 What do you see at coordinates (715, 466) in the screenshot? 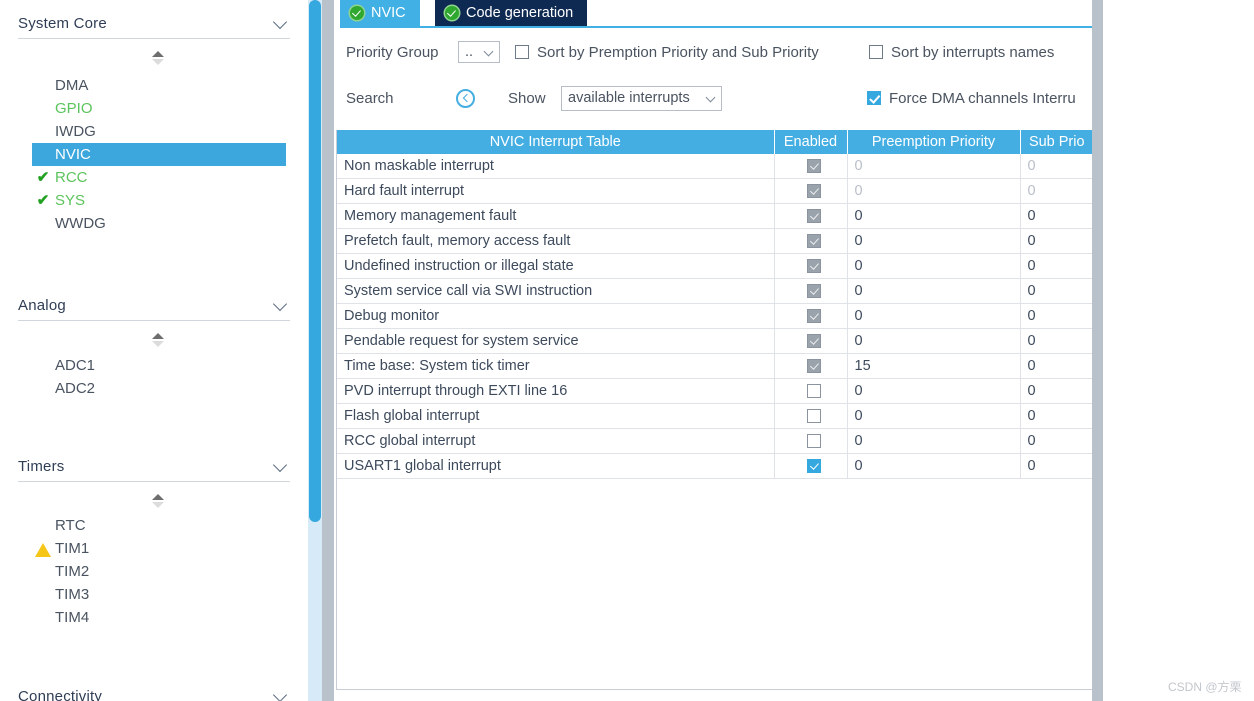
I see `table-row: USART1 global interrupt 0 0` at bounding box center [715, 466].